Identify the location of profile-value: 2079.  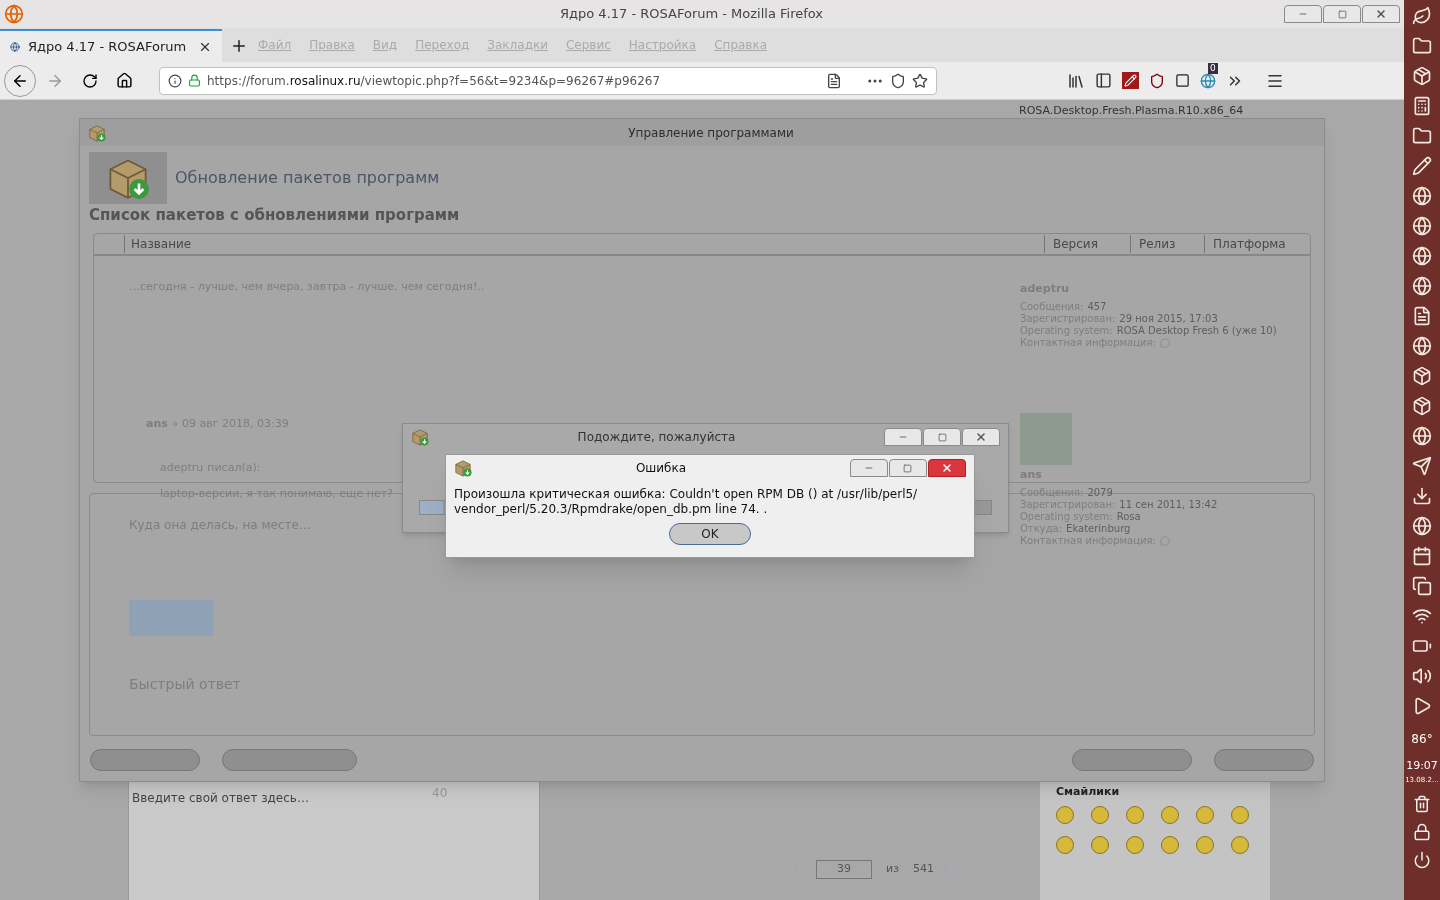
(1100, 493).